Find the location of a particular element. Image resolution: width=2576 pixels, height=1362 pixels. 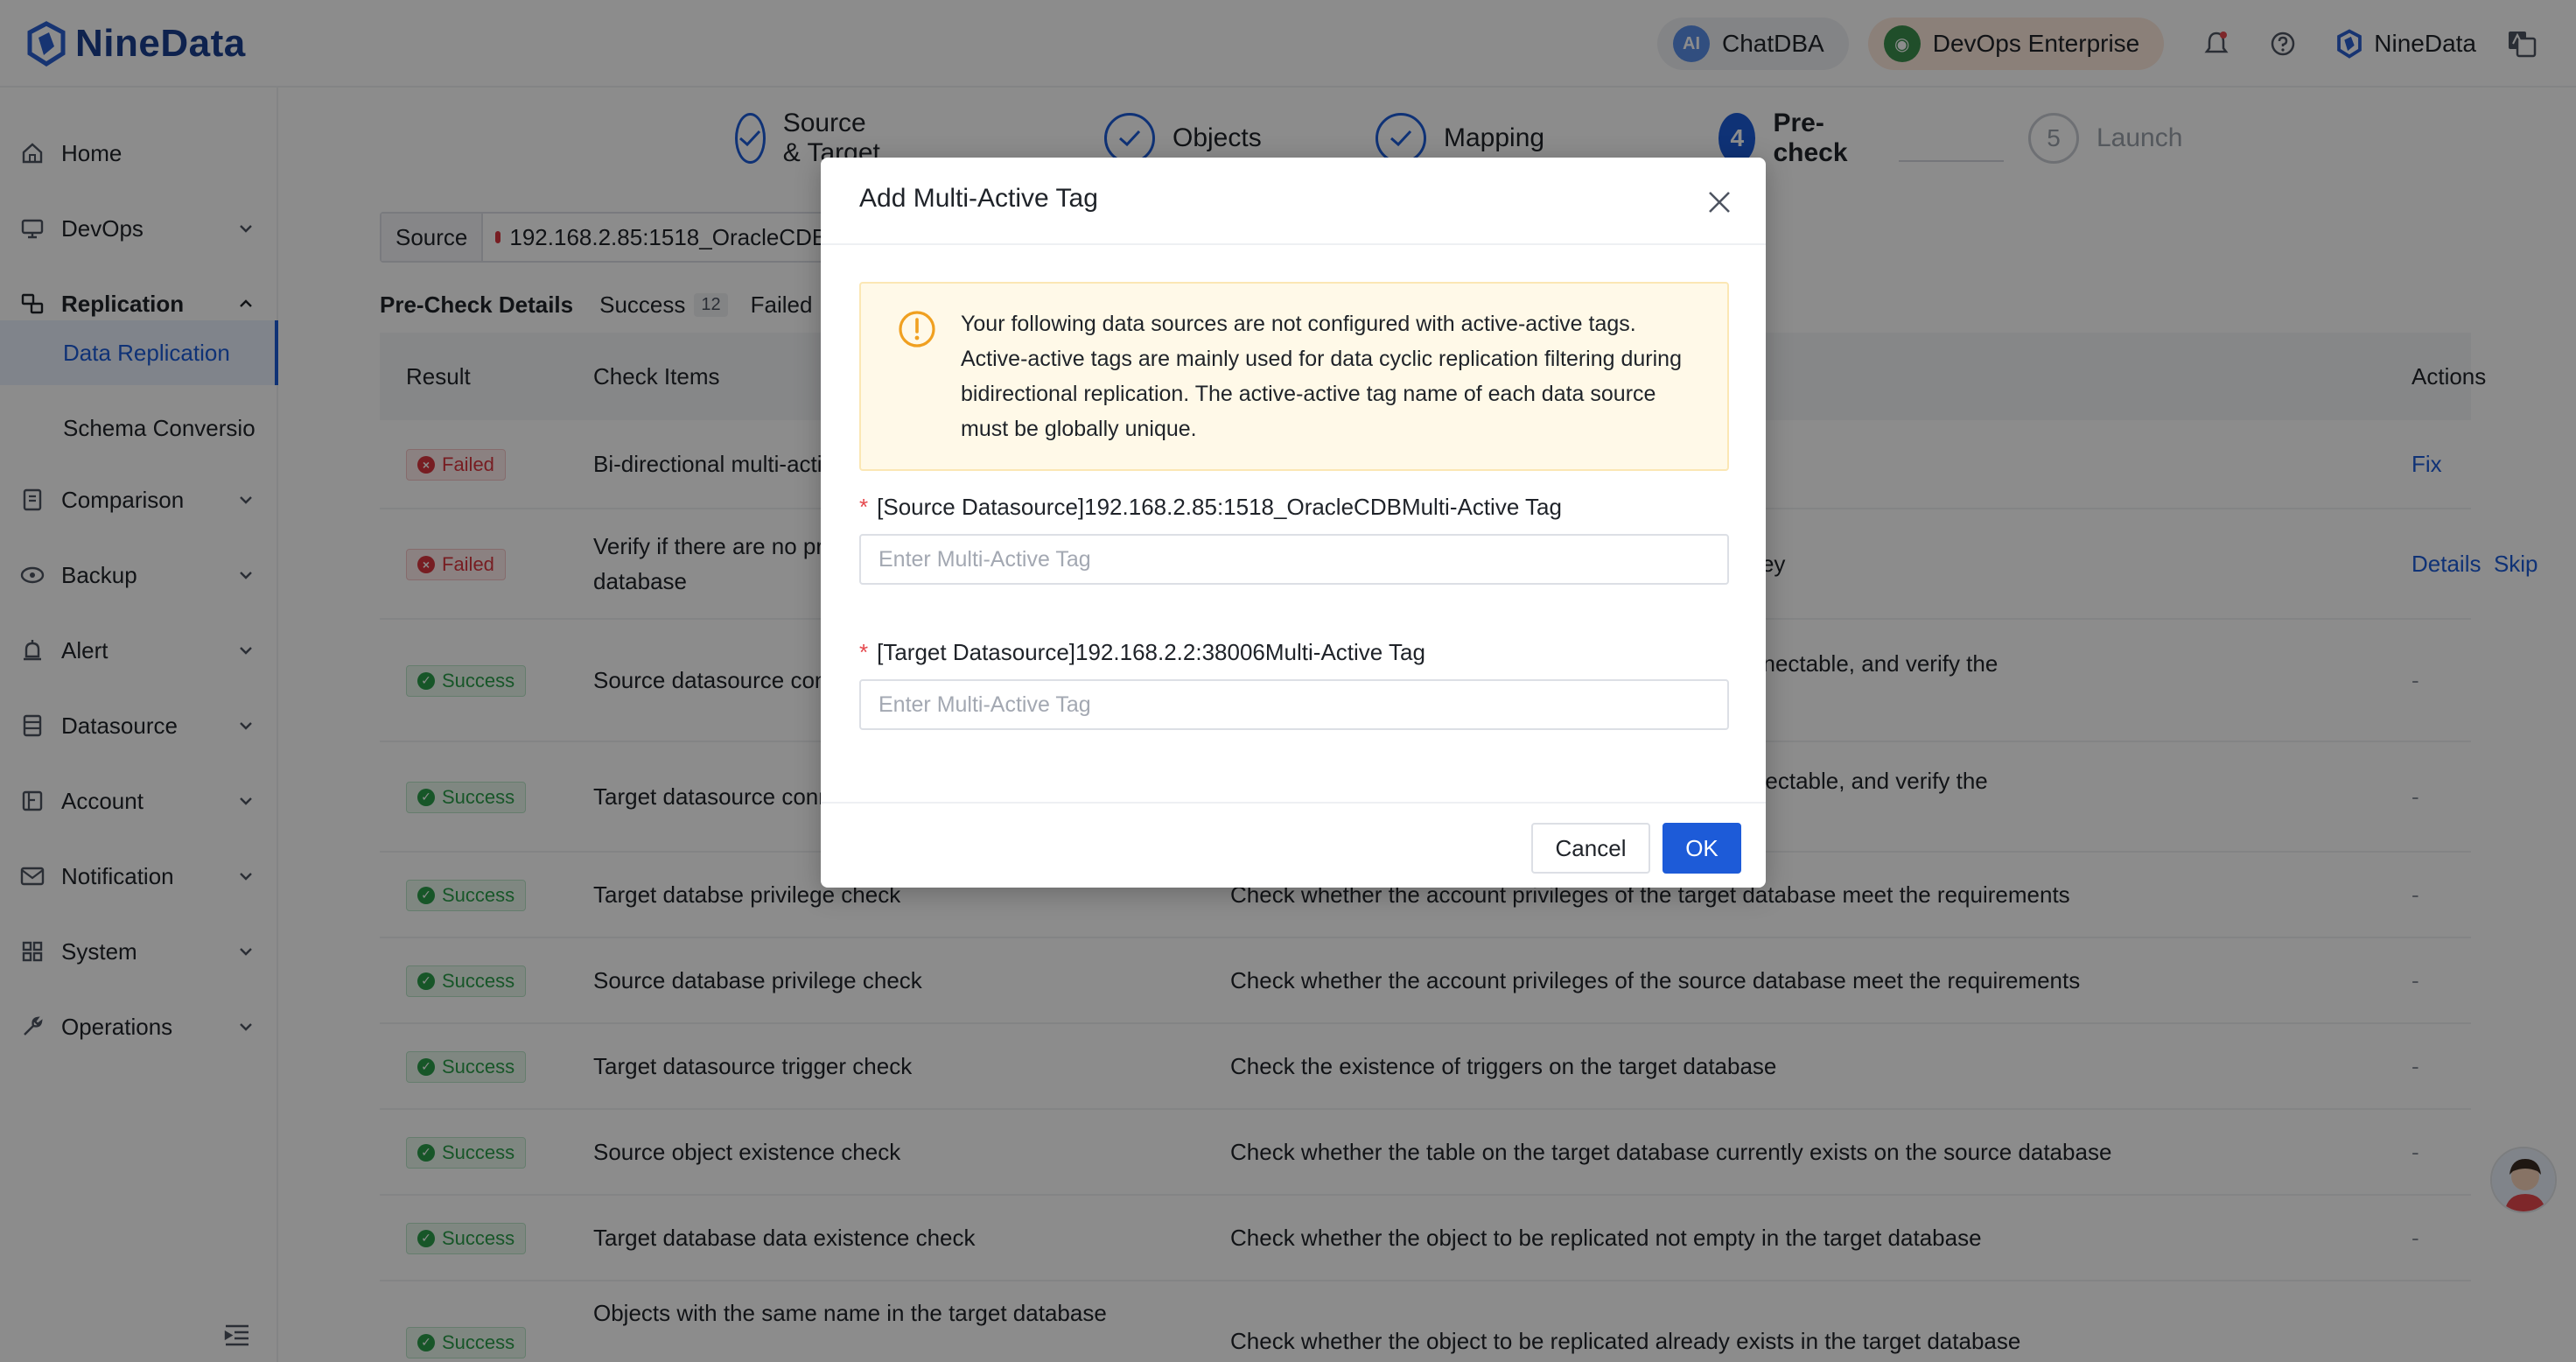

ok-button: OK is located at coordinates (1701, 848).